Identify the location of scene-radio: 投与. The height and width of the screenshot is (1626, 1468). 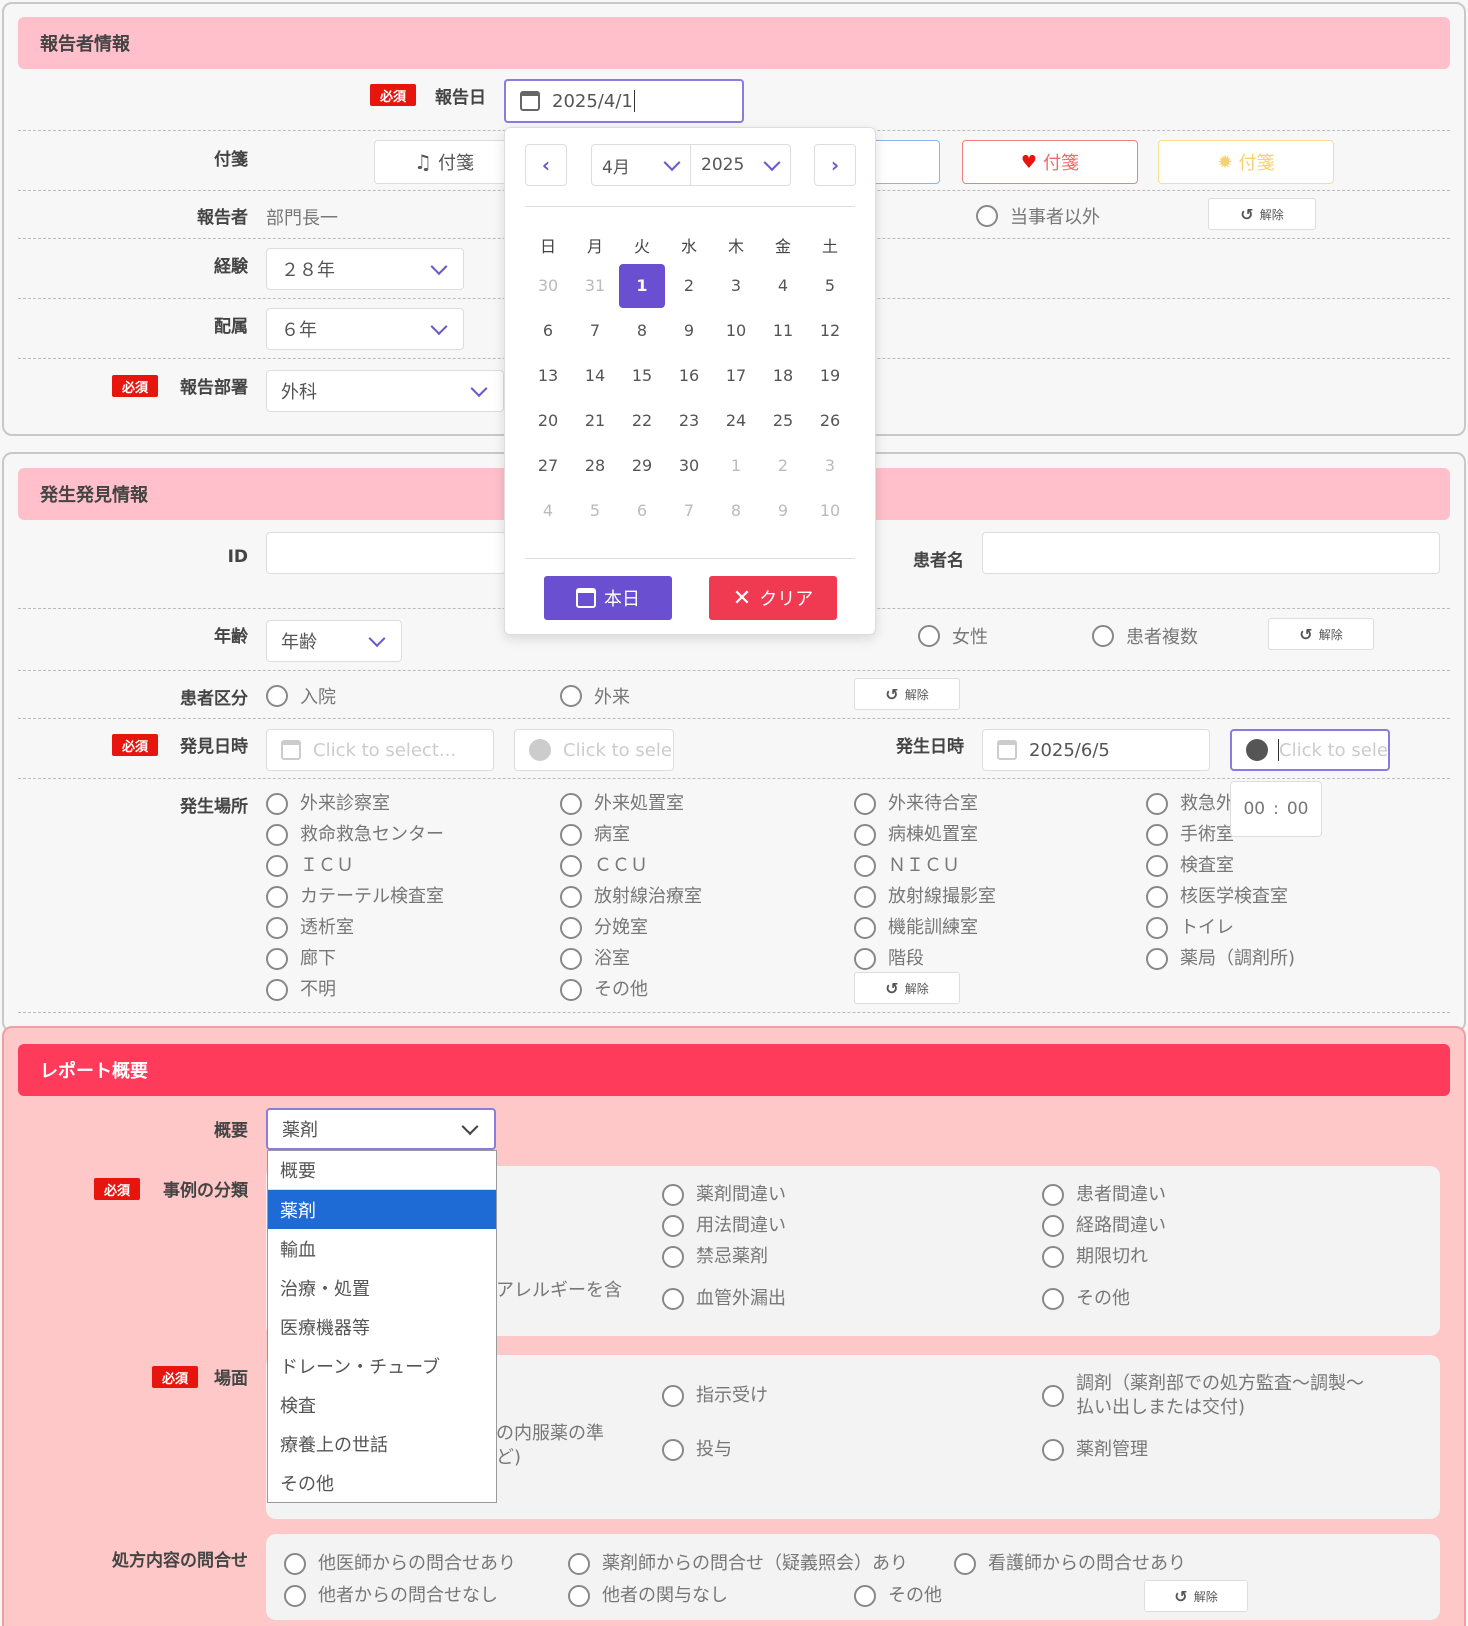
(697, 1450).